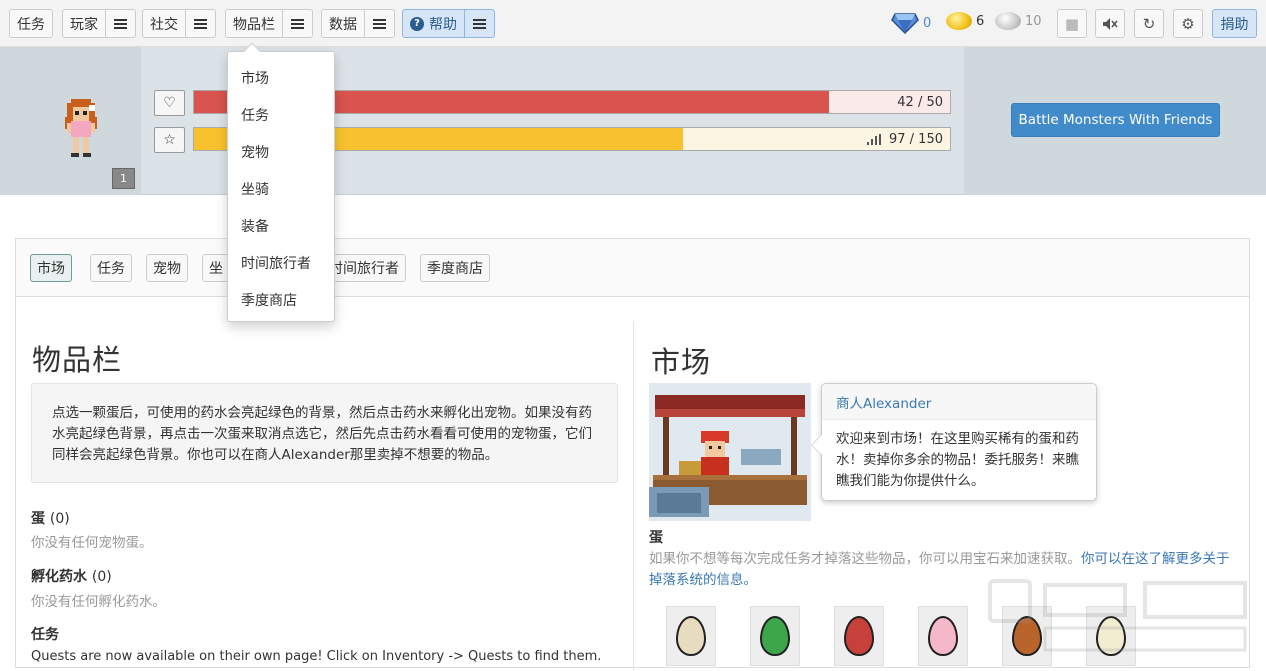  I want to click on potions-count: (0), so click(101, 577).